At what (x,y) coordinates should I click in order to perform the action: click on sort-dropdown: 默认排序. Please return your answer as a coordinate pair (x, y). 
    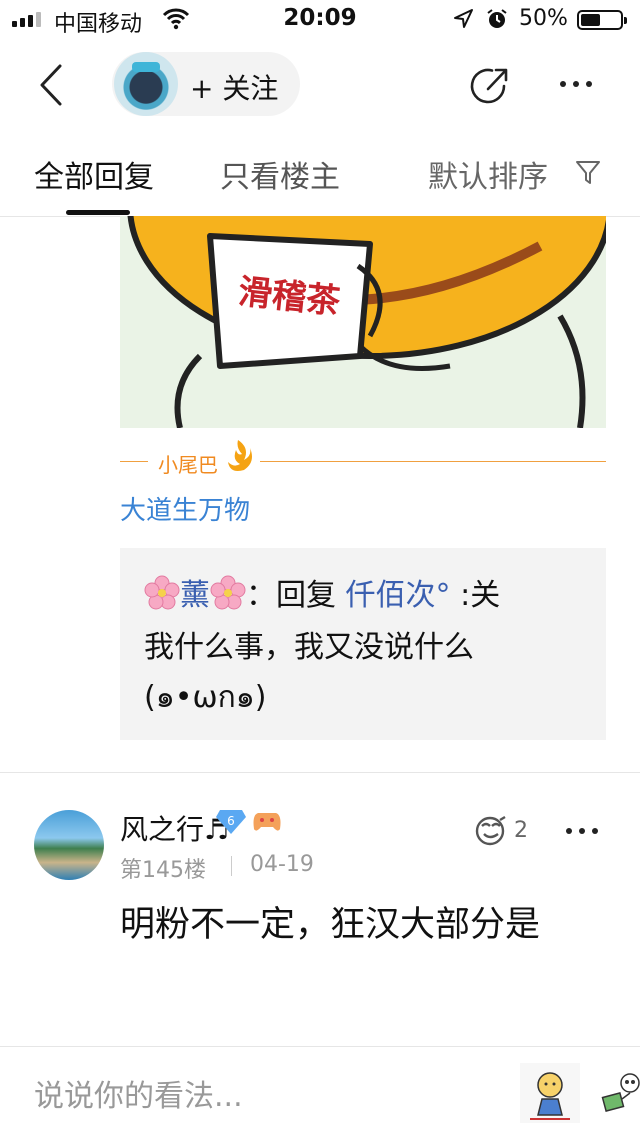
    Looking at the image, I should click on (488, 174).